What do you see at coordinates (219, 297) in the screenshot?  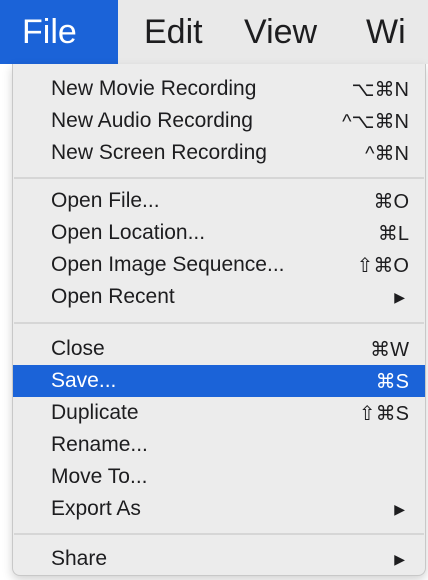 I see `menu-item-open-recent: Open Recent ▶` at bounding box center [219, 297].